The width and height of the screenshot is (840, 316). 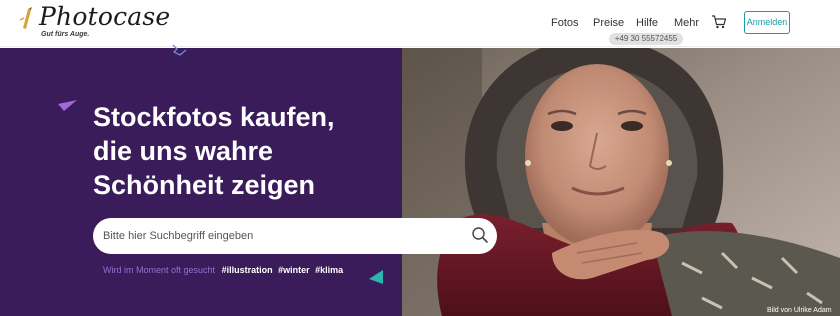 I want to click on pencil-logo-icon, so click(x=25, y=18).